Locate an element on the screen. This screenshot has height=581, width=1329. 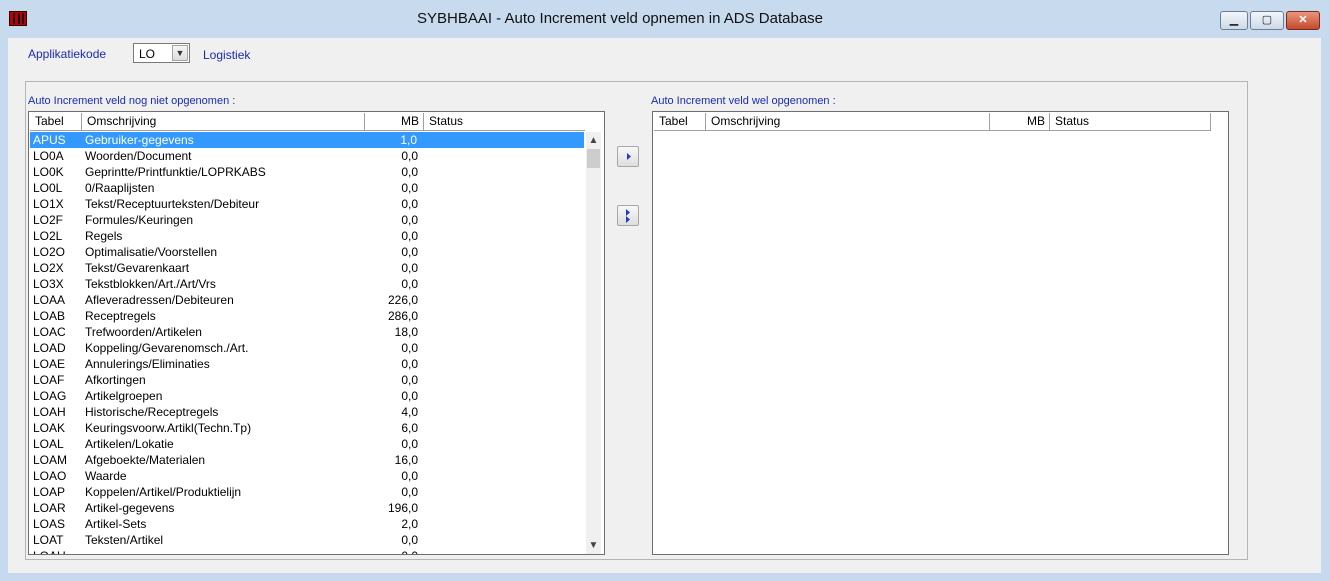
right-panel-label: Auto Increment veld wel opgenomen : is located at coordinates (743, 101).